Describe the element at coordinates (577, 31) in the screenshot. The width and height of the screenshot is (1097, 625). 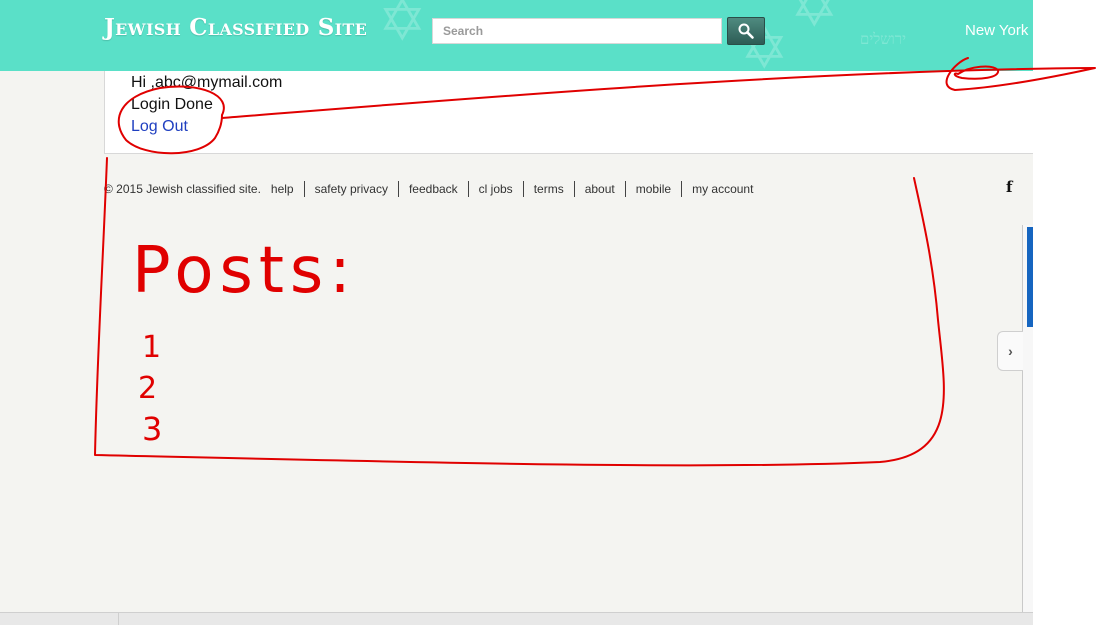
I see `search-input` at that location.